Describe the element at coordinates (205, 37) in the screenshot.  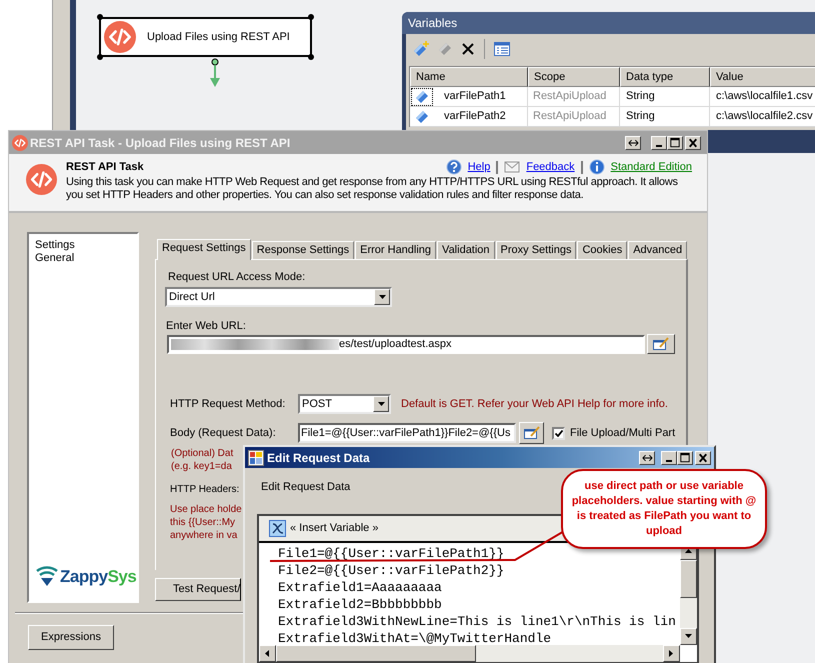
I see `task-node: Upload Files using REST API` at that location.